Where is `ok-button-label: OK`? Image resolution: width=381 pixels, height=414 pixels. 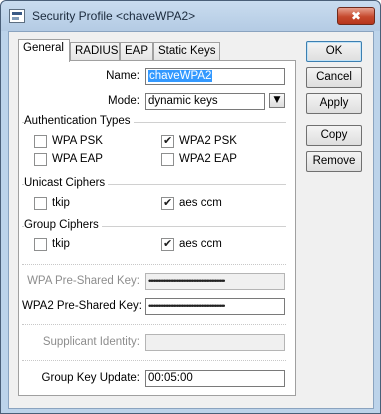 ok-button-label: OK is located at coordinates (334, 51).